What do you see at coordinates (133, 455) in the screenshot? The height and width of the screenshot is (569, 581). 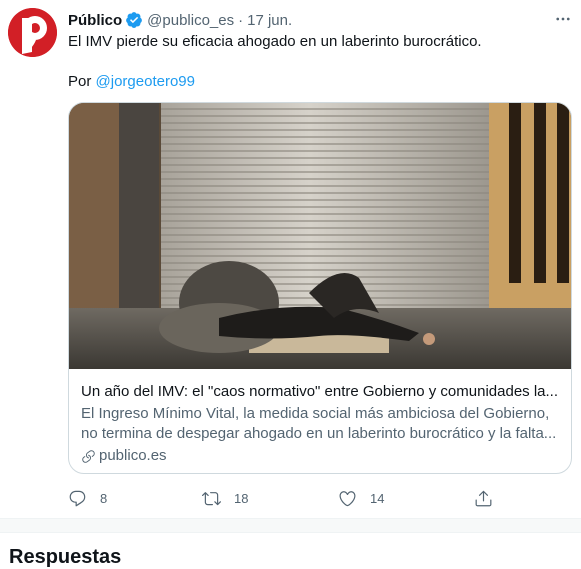 I see `card-domain-text: publico.es` at bounding box center [133, 455].